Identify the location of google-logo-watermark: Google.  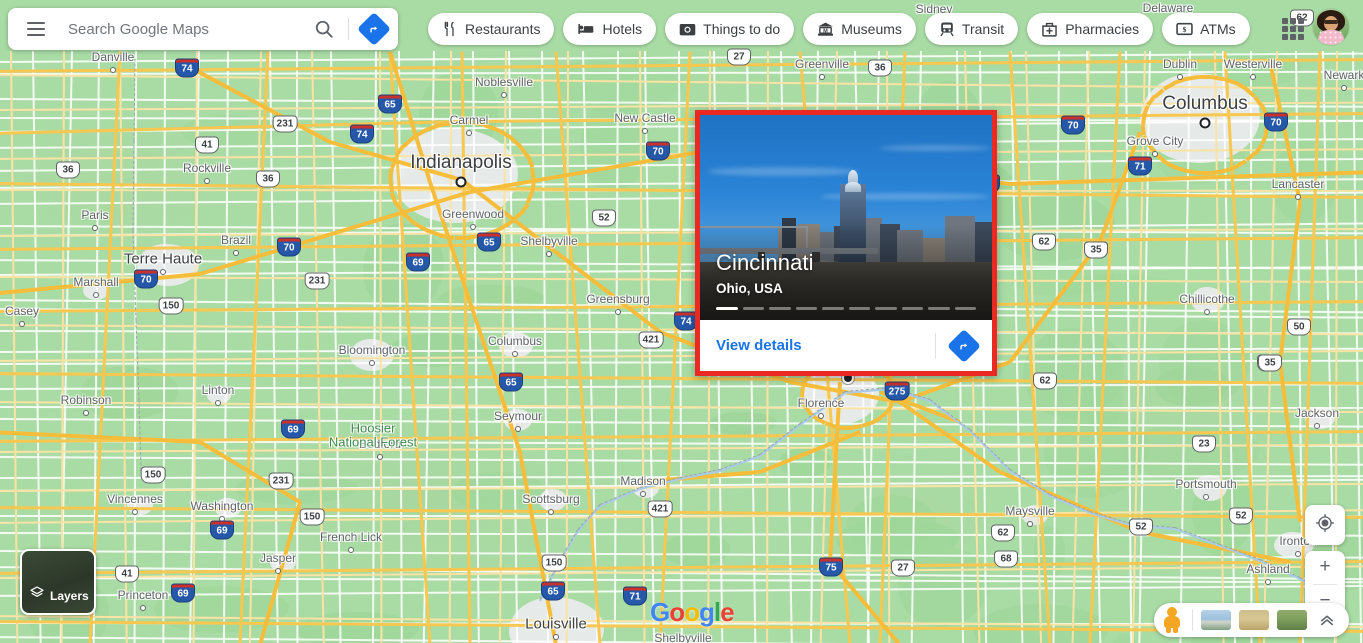
(692, 612).